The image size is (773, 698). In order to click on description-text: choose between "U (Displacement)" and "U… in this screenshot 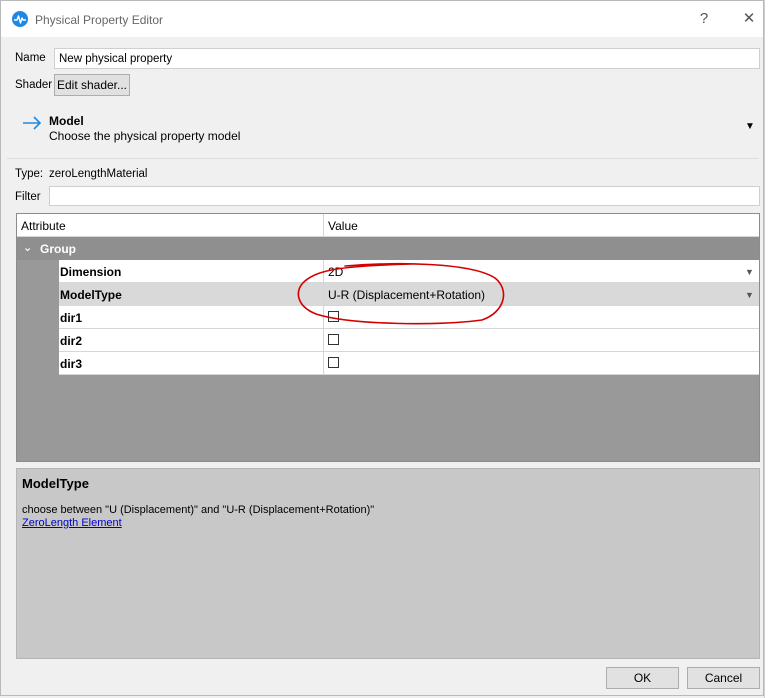, I will do `click(198, 510)`.